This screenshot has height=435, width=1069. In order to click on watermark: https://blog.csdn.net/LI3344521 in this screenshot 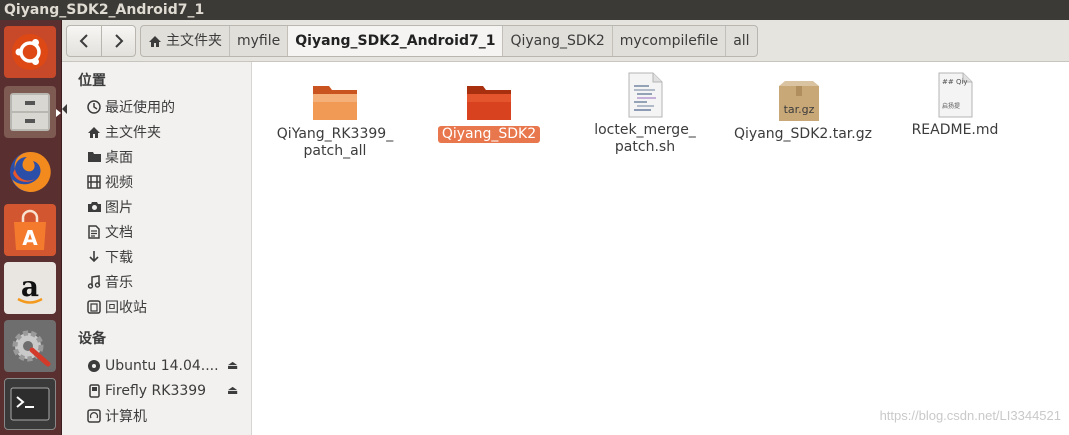, I will do `click(970, 415)`.